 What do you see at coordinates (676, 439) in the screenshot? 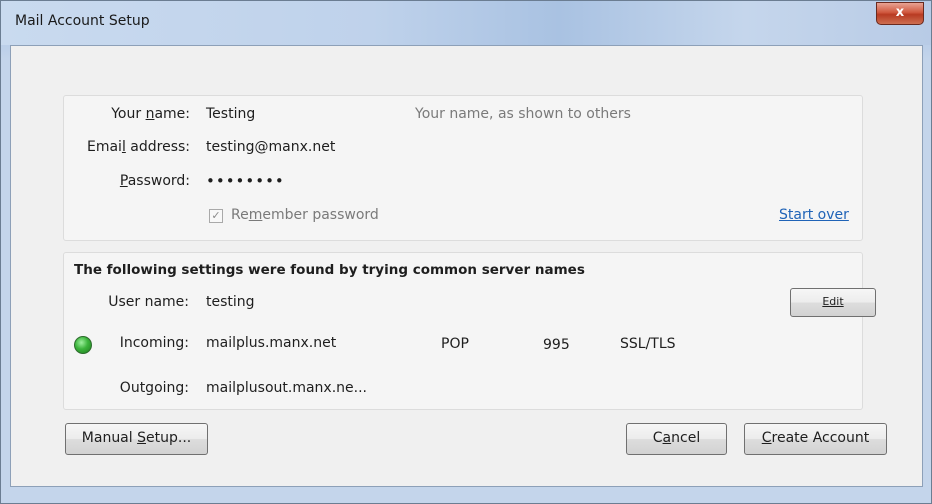
I see `cancel-button: Cancel` at bounding box center [676, 439].